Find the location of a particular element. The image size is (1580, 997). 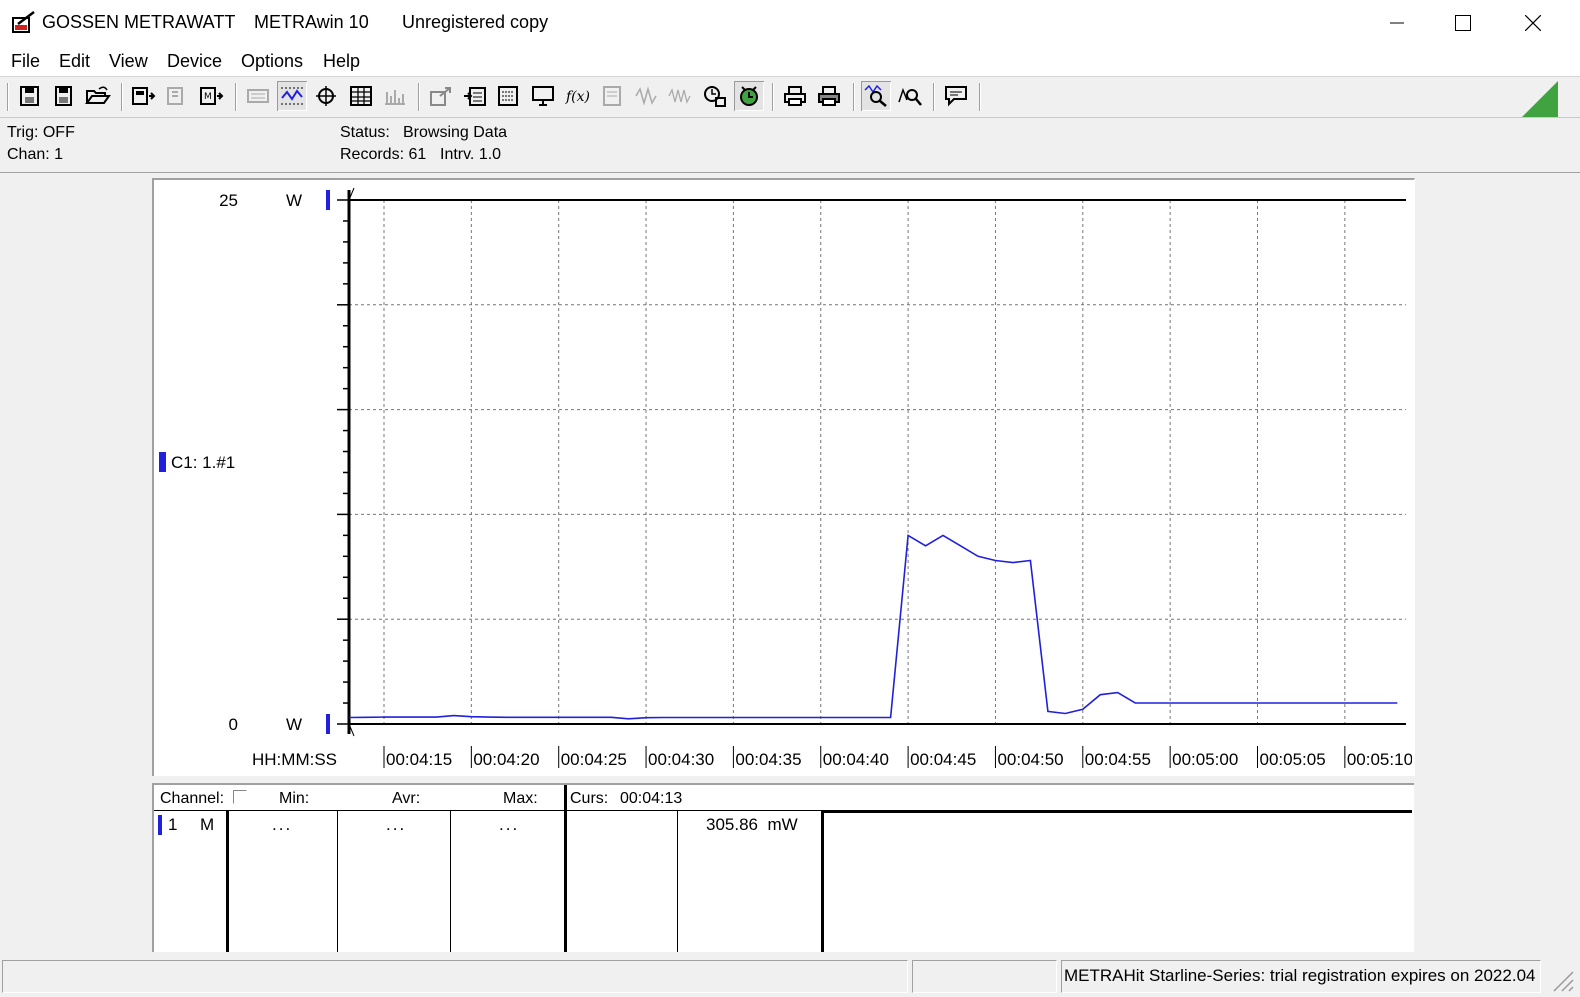

status-panel is located at coordinates (984, 976).